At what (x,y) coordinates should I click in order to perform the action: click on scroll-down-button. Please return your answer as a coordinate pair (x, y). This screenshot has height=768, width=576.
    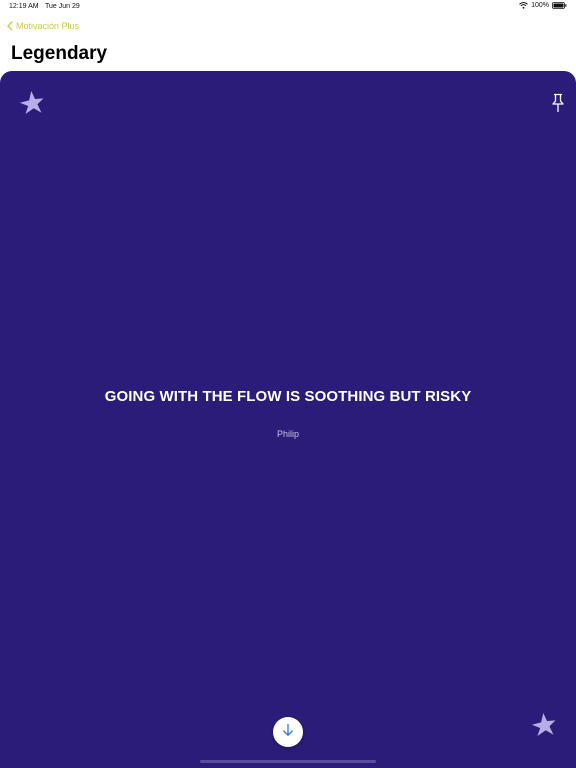
    Looking at the image, I should click on (288, 732).